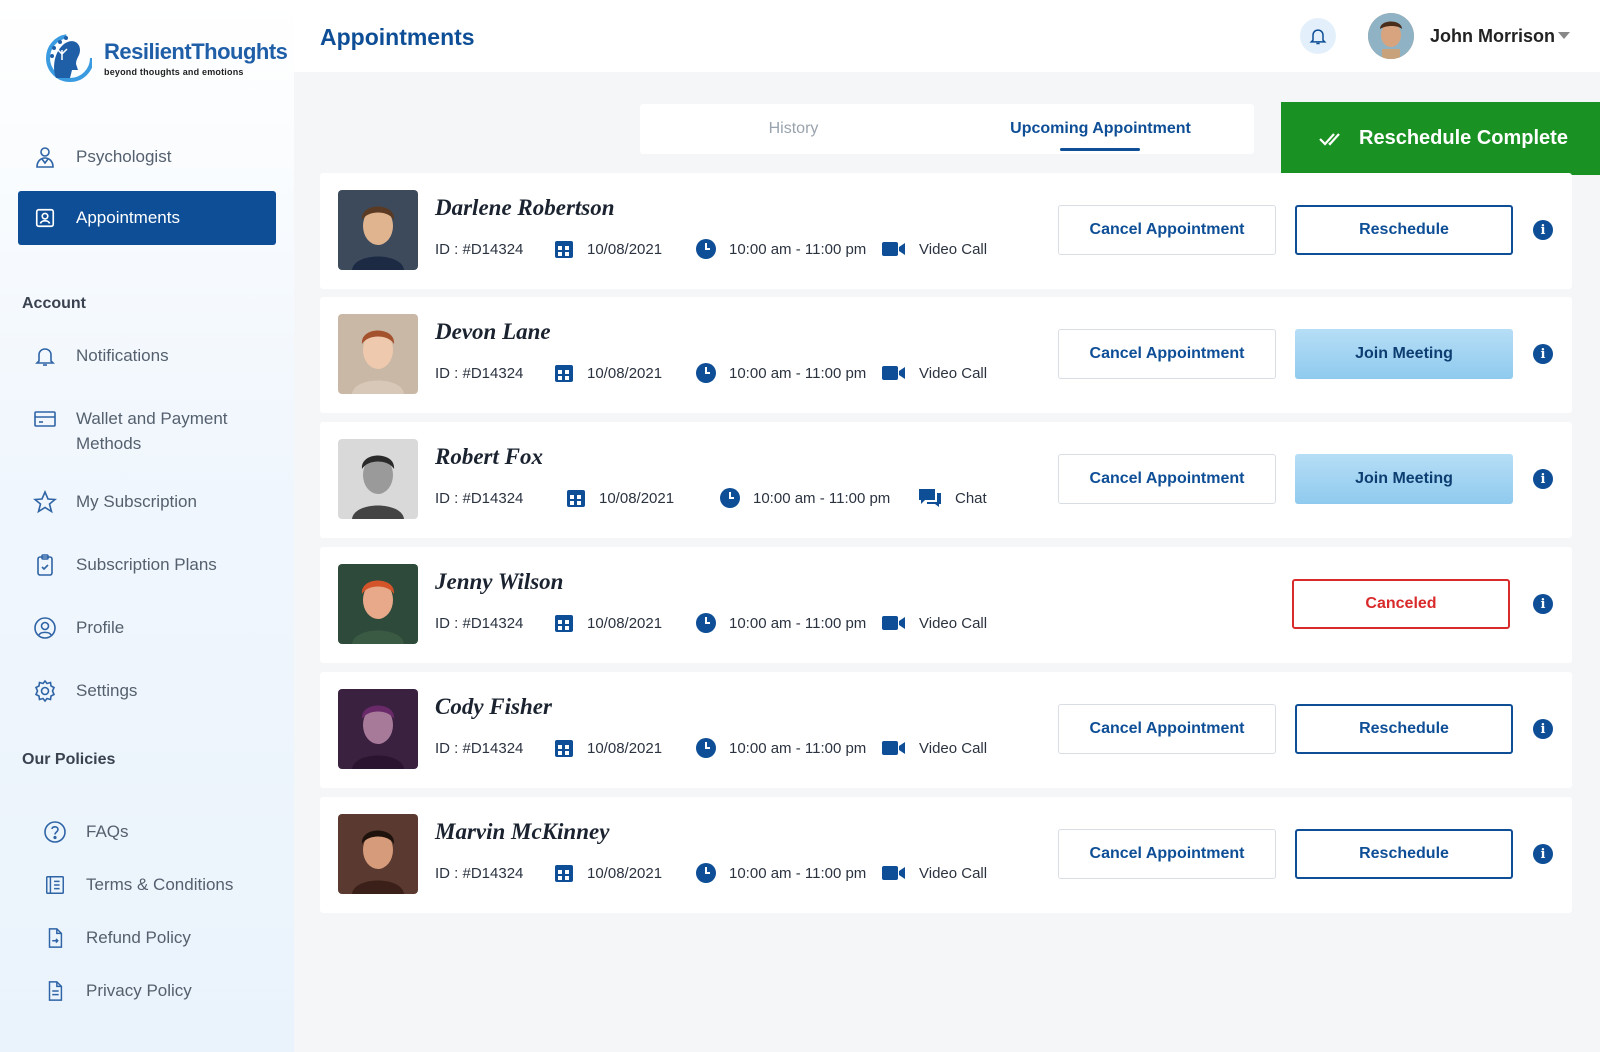 Image resolution: width=1600 pixels, height=1052 pixels. I want to click on account-section-label: Account, so click(54, 303).